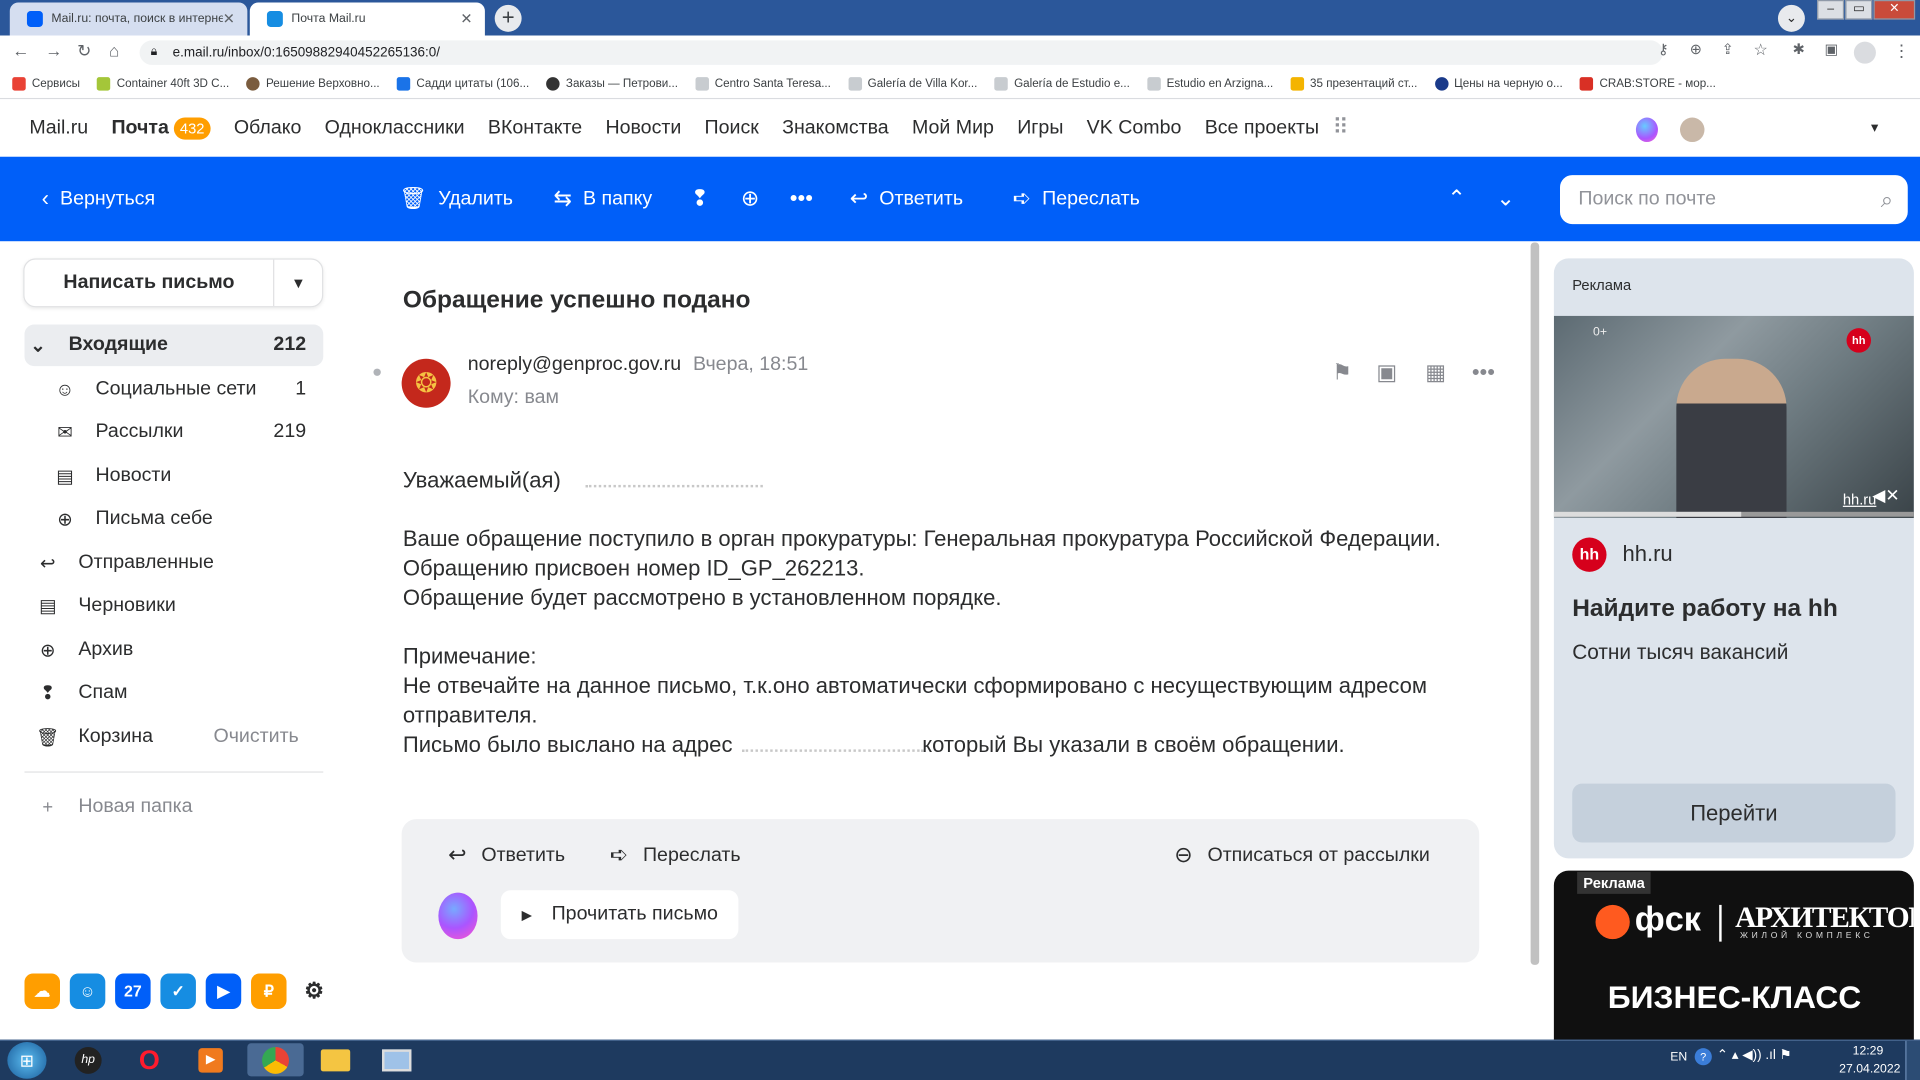 This screenshot has width=1920, height=1080. What do you see at coordinates (149, 1059) in the screenshot?
I see `opera-icon: O` at bounding box center [149, 1059].